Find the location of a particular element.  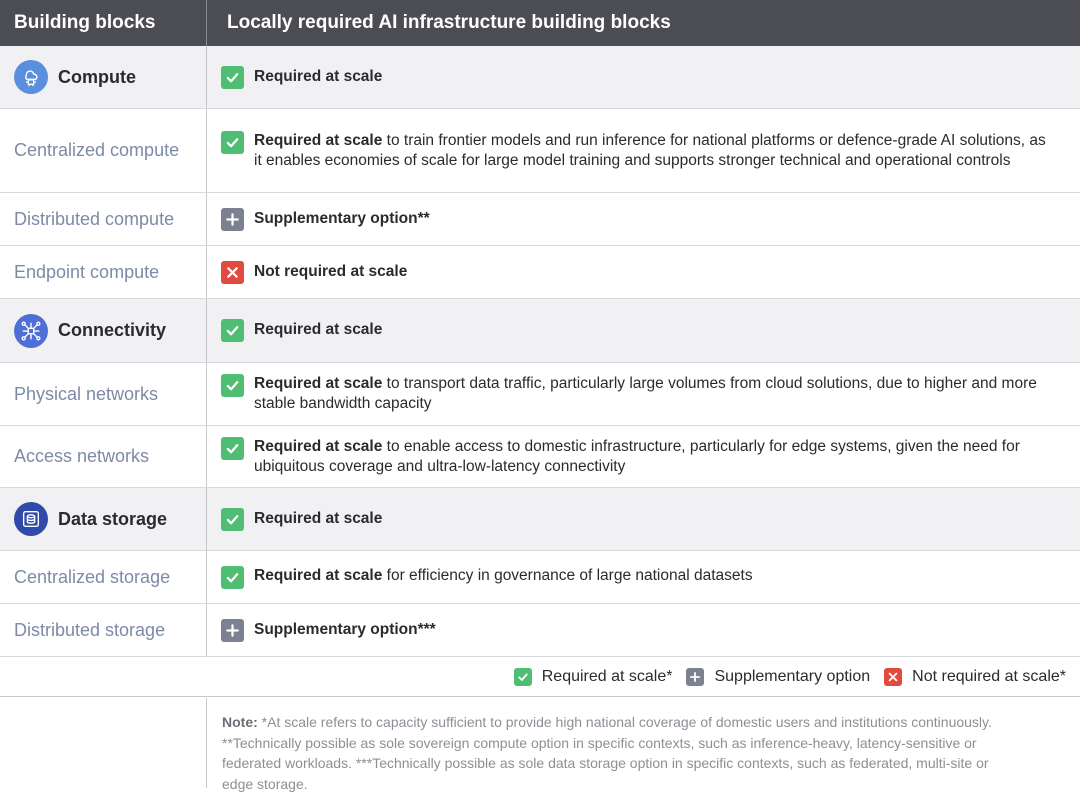

table-row: Endpoint compute Not required at scale is located at coordinates (540, 272).